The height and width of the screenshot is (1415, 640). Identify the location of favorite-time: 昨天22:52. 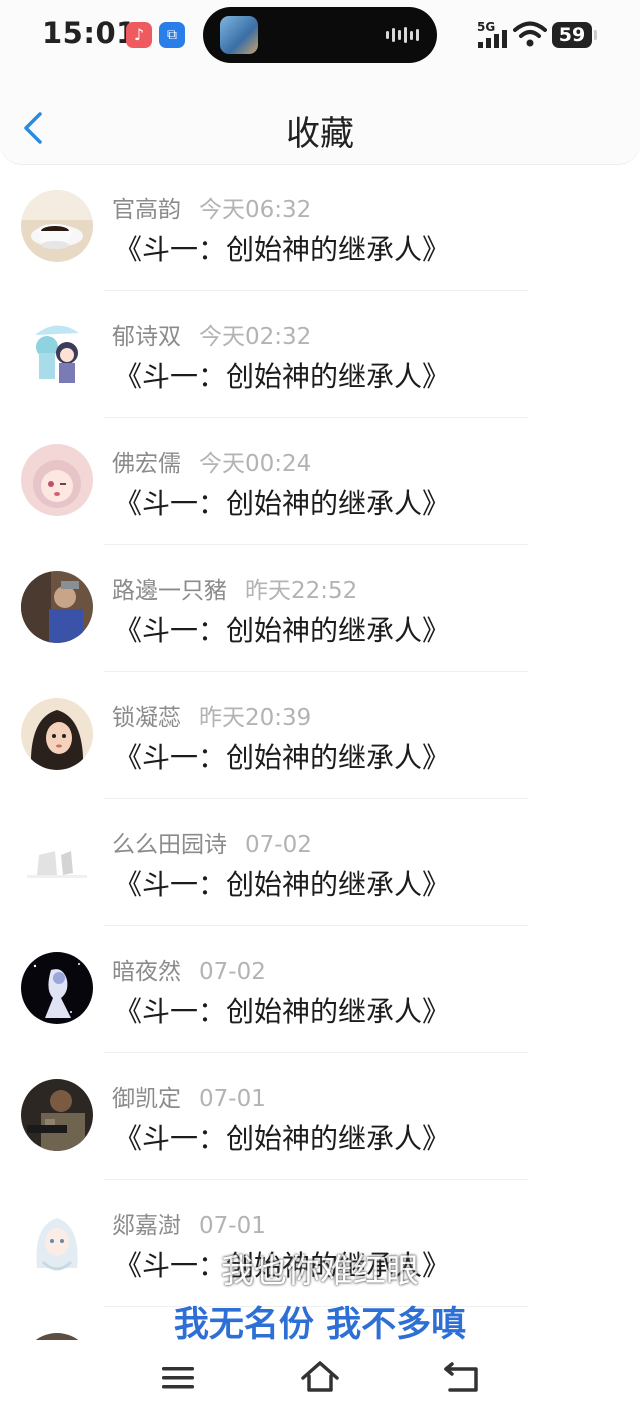
(301, 591).